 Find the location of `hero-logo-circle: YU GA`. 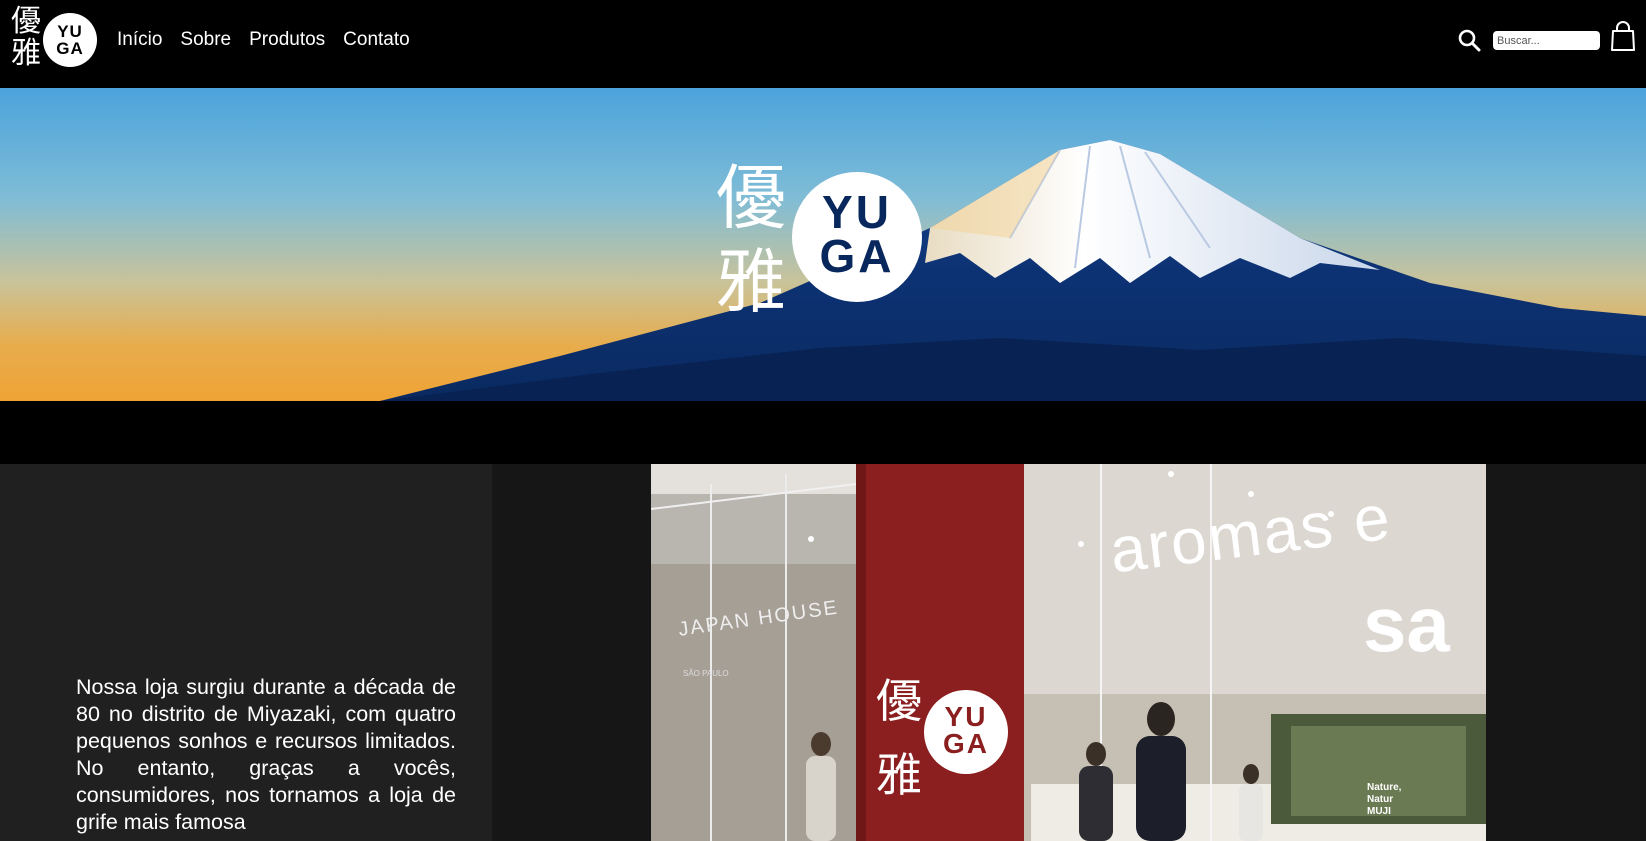

hero-logo-circle: YU GA is located at coordinates (857, 237).